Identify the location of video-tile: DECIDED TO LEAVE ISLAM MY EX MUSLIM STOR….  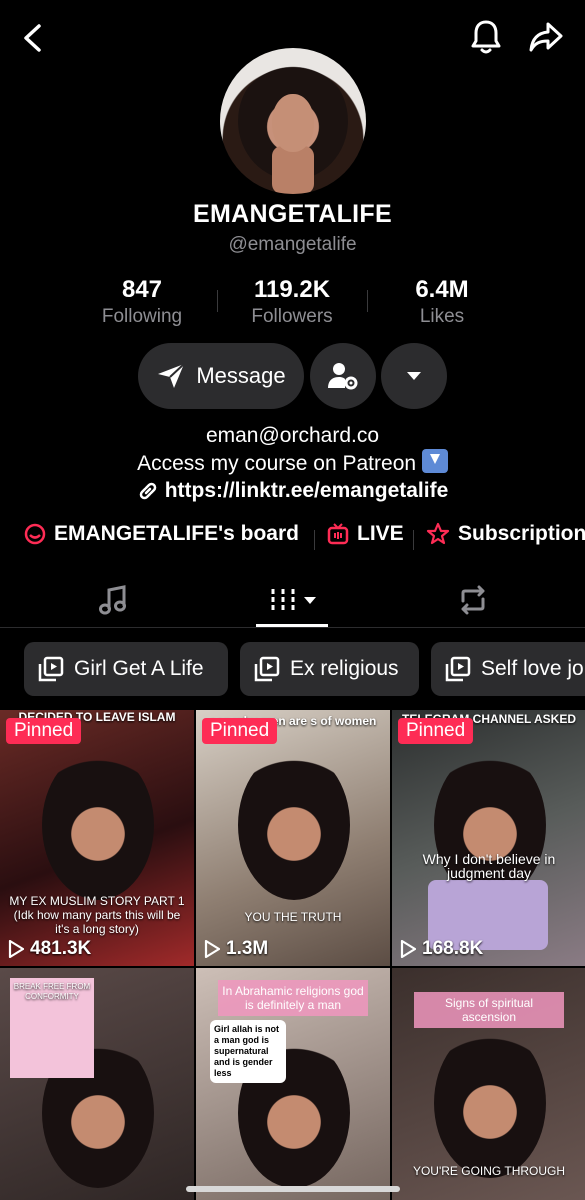
(97, 838).